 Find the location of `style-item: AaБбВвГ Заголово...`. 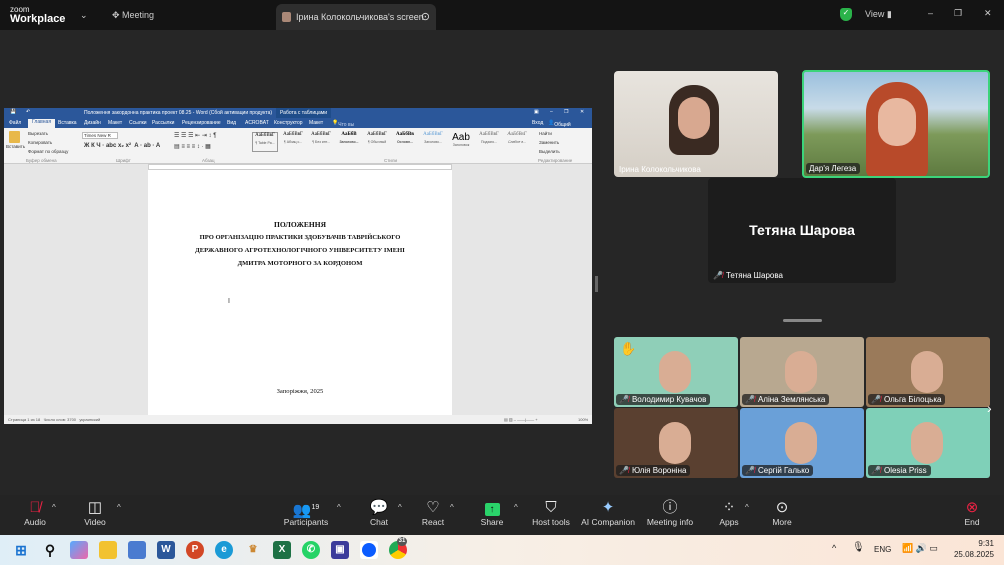

style-item: AaБбВвГ Заголово... is located at coordinates (433, 142).